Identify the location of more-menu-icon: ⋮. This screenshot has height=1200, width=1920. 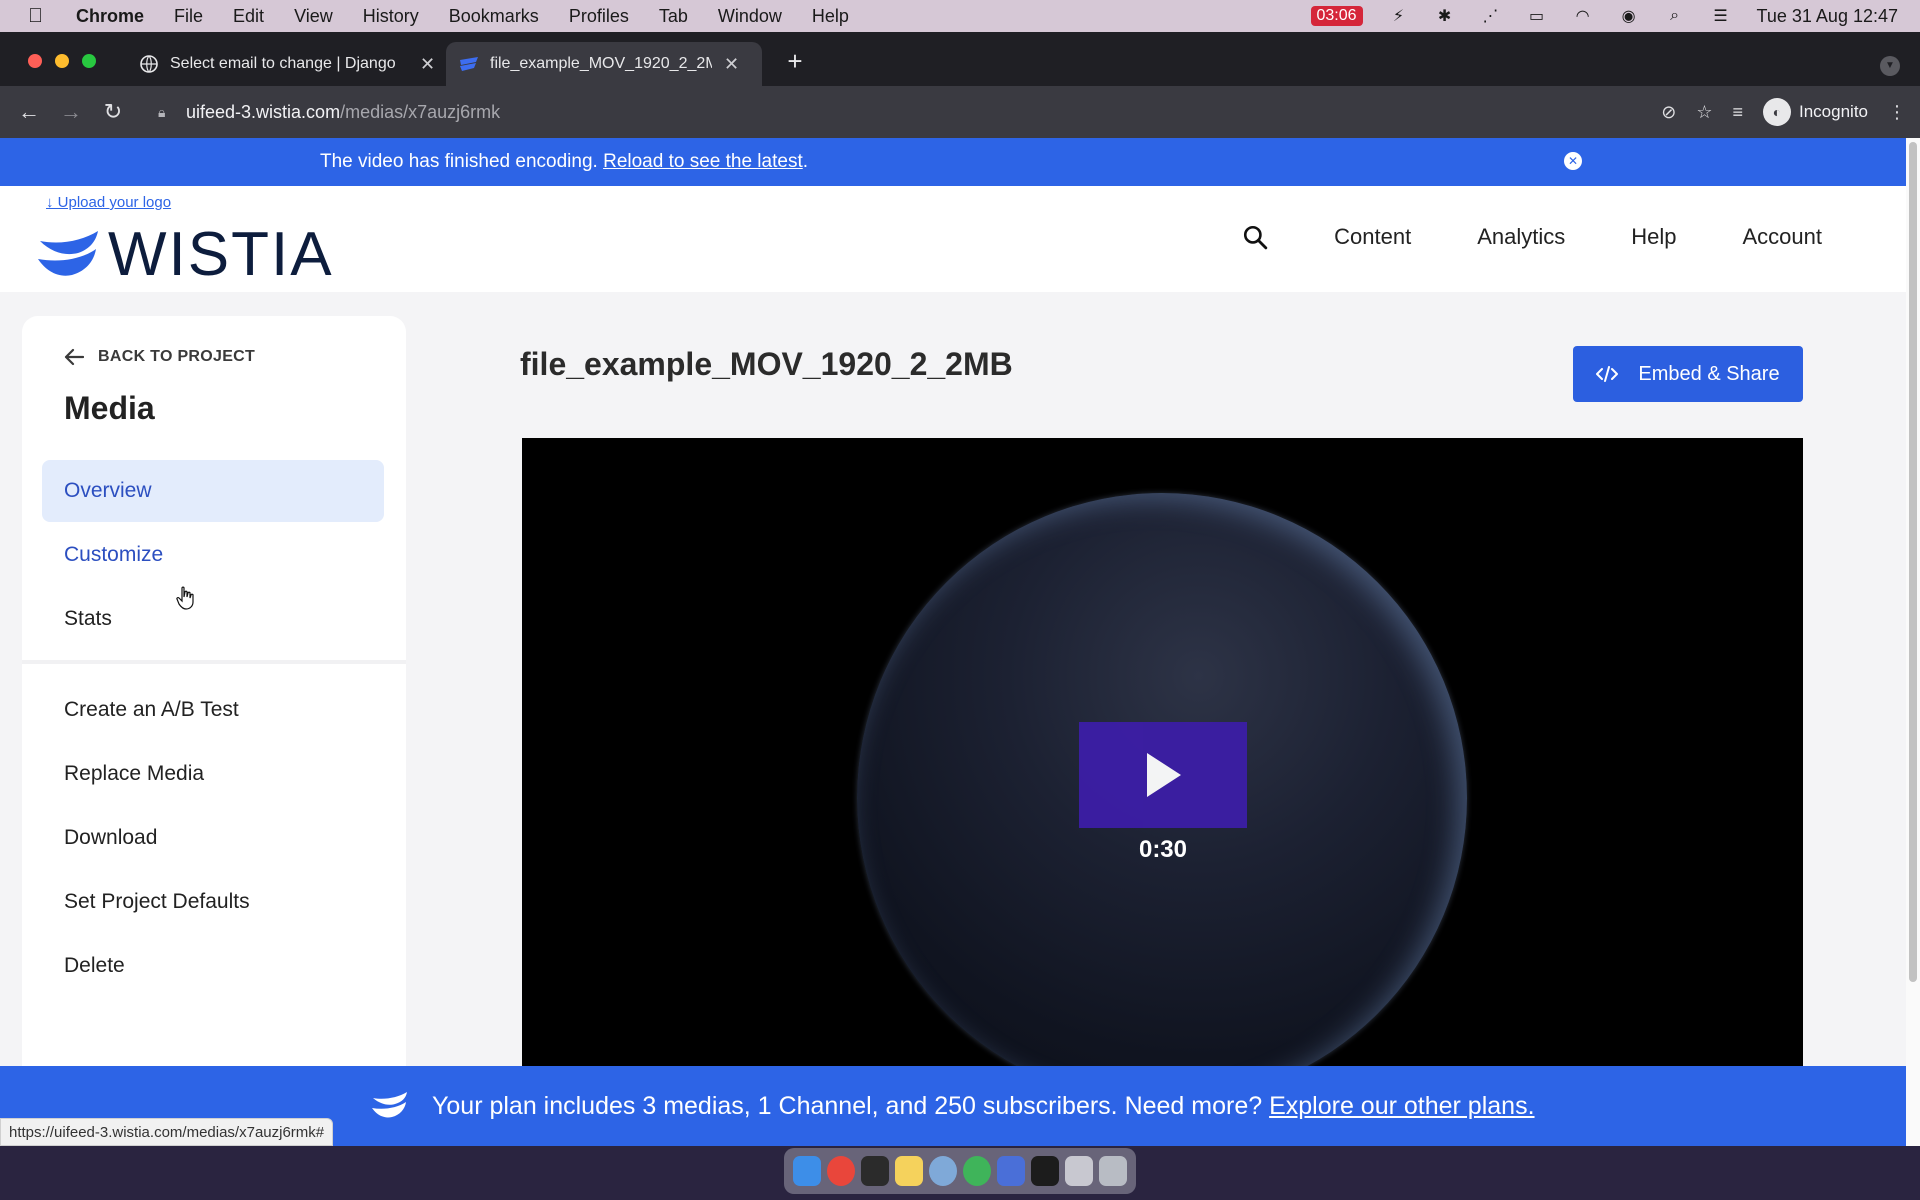
(1897, 112).